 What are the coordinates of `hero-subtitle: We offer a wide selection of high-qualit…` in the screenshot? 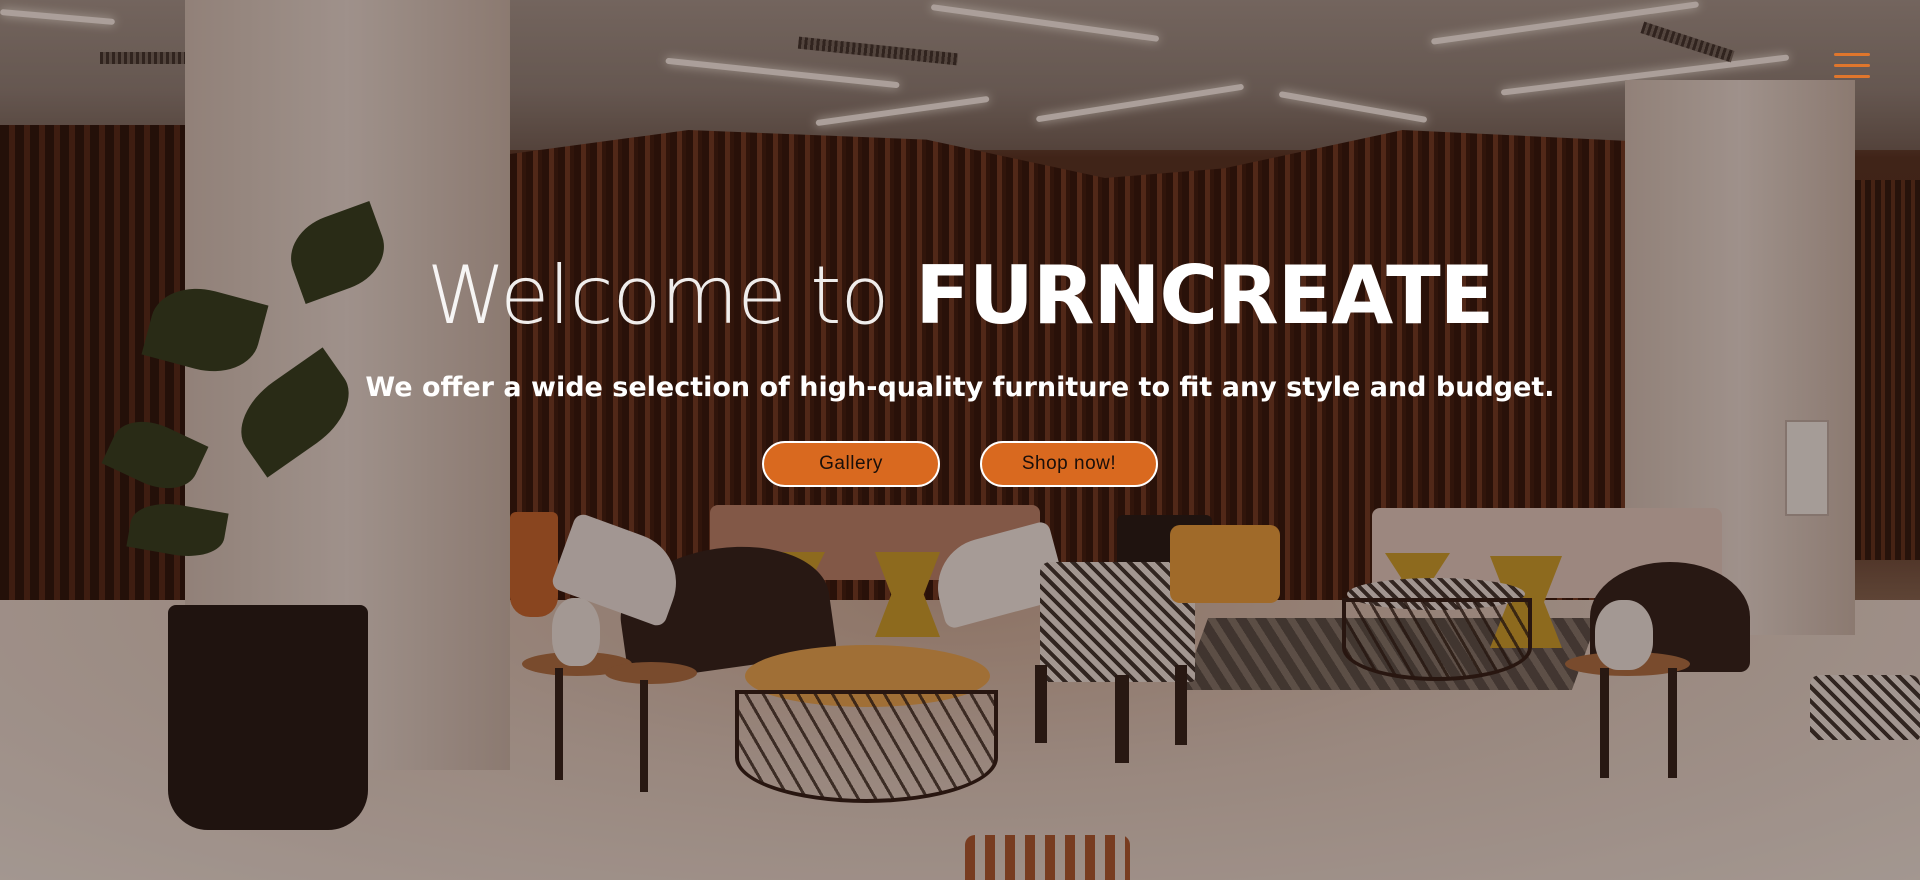 It's located at (960, 387).